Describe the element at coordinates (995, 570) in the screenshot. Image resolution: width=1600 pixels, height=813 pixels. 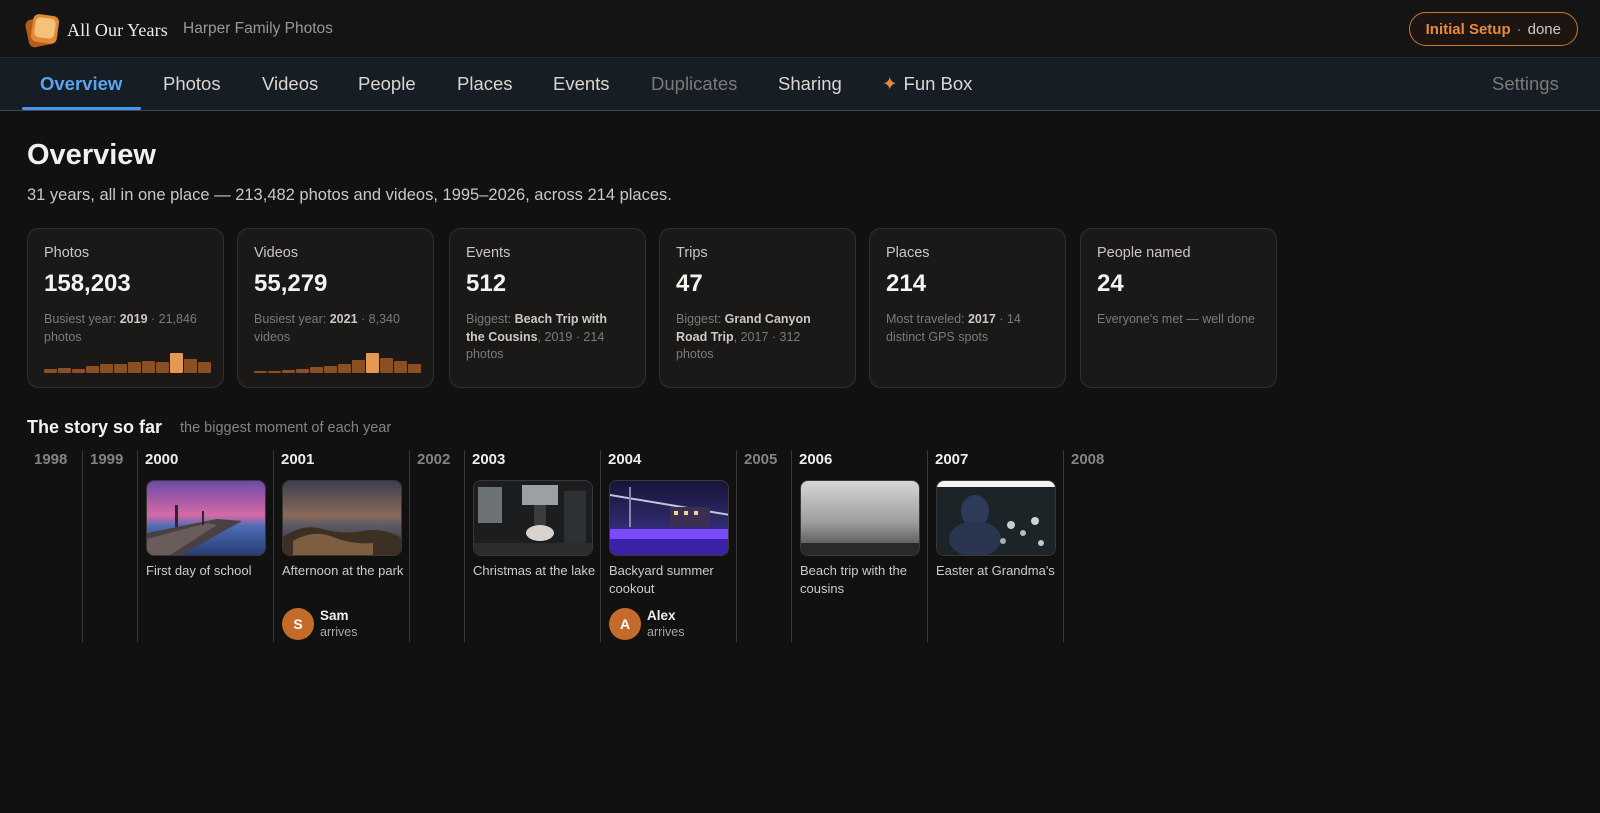
I see `moment-caption: Easter at Grandma's` at that location.